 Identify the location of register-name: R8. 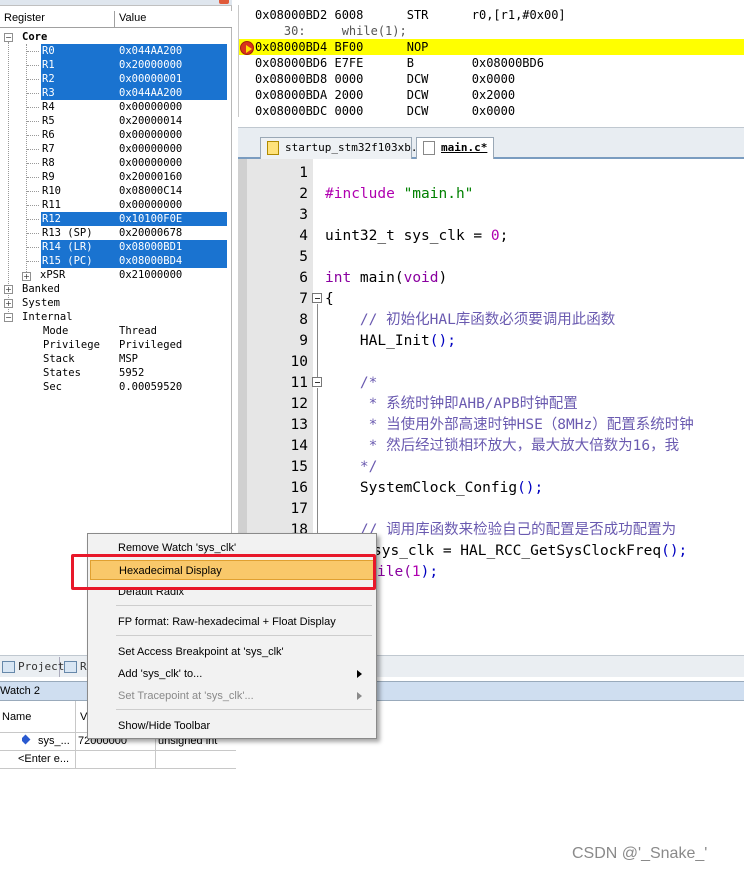
(48, 163).